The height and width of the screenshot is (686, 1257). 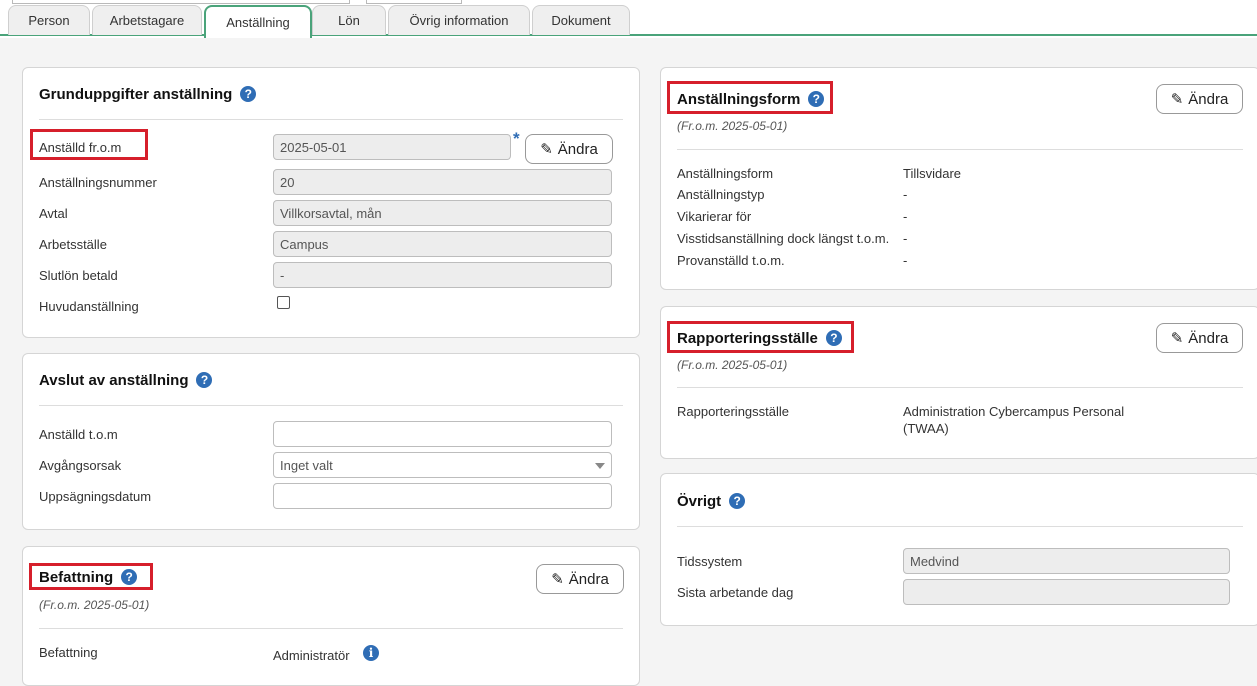 I want to click on tab-dokument: Dokument, so click(x=581, y=20).